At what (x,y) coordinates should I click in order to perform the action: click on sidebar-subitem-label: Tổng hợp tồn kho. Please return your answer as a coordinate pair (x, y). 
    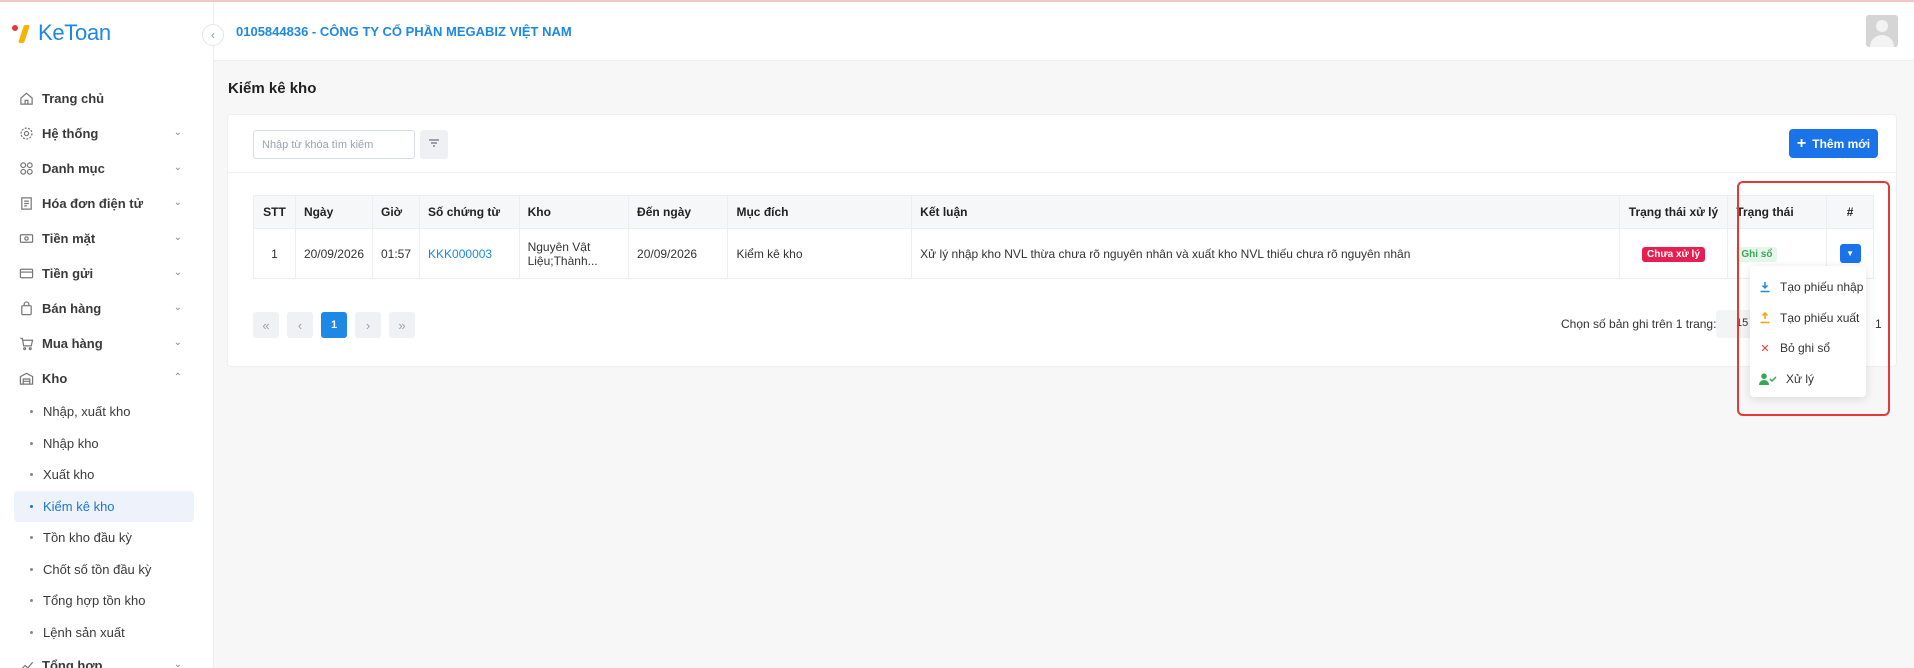
    Looking at the image, I should click on (94, 601).